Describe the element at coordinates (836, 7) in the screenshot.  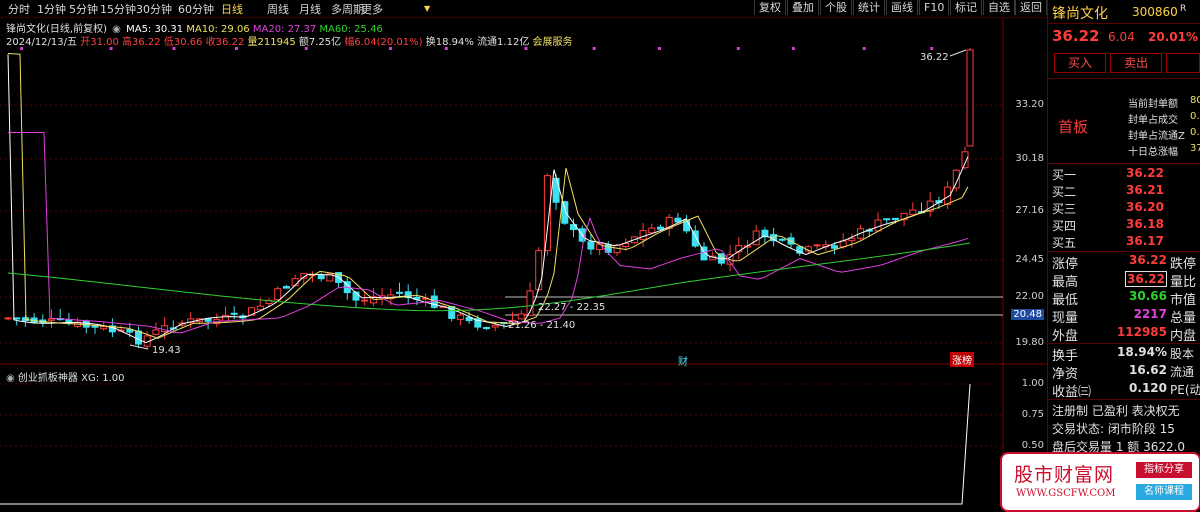
I see `toolbar-button: 个股` at that location.